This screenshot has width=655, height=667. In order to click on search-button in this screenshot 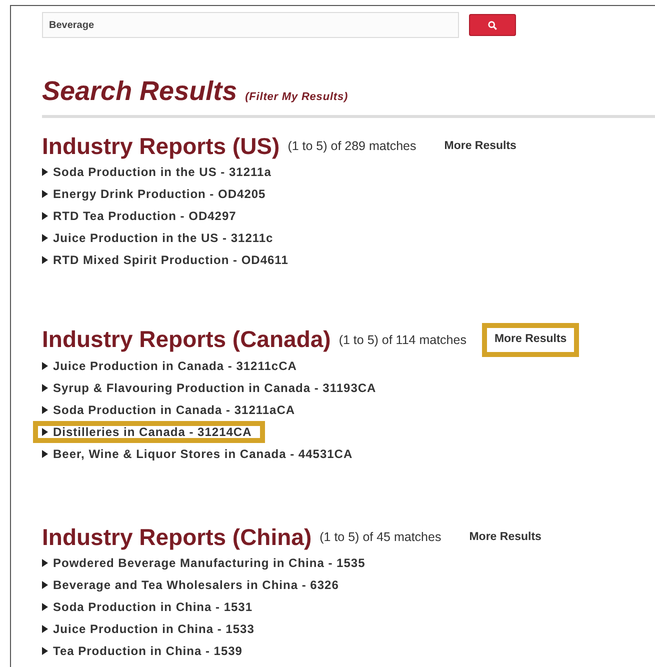, I will do `click(492, 25)`.